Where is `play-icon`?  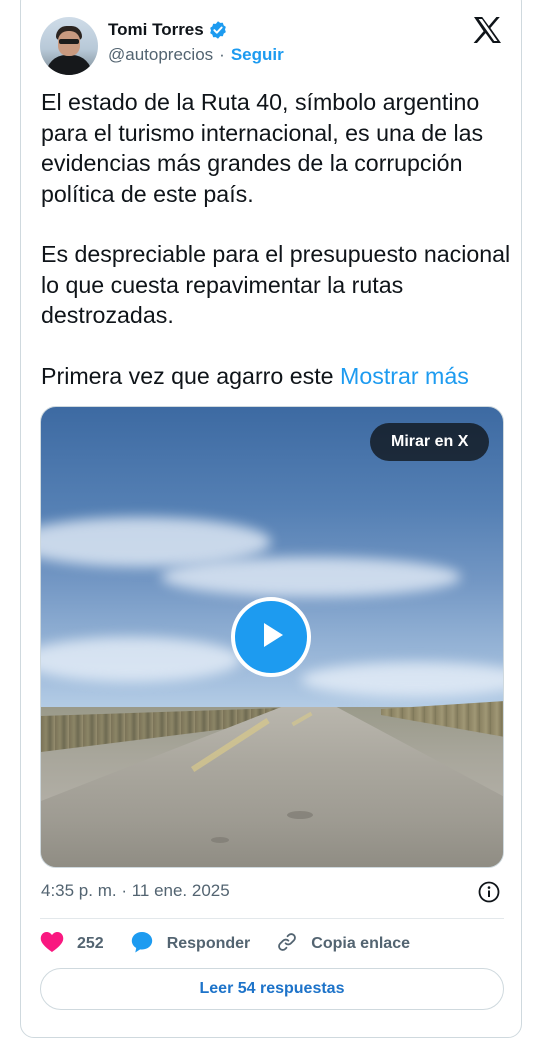 play-icon is located at coordinates (271, 637).